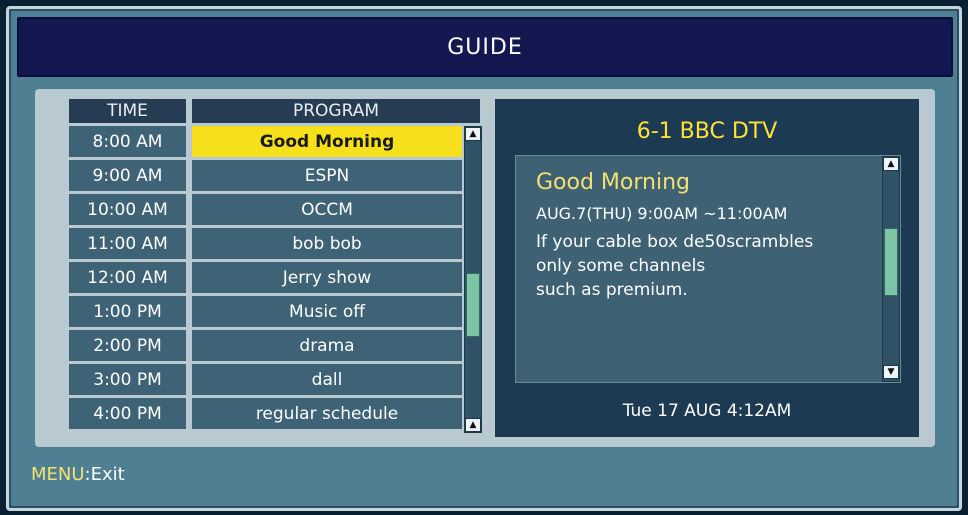 The image size is (968, 515). What do you see at coordinates (327, 243) in the screenshot?
I see `program-item: bob bob` at bounding box center [327, 243].